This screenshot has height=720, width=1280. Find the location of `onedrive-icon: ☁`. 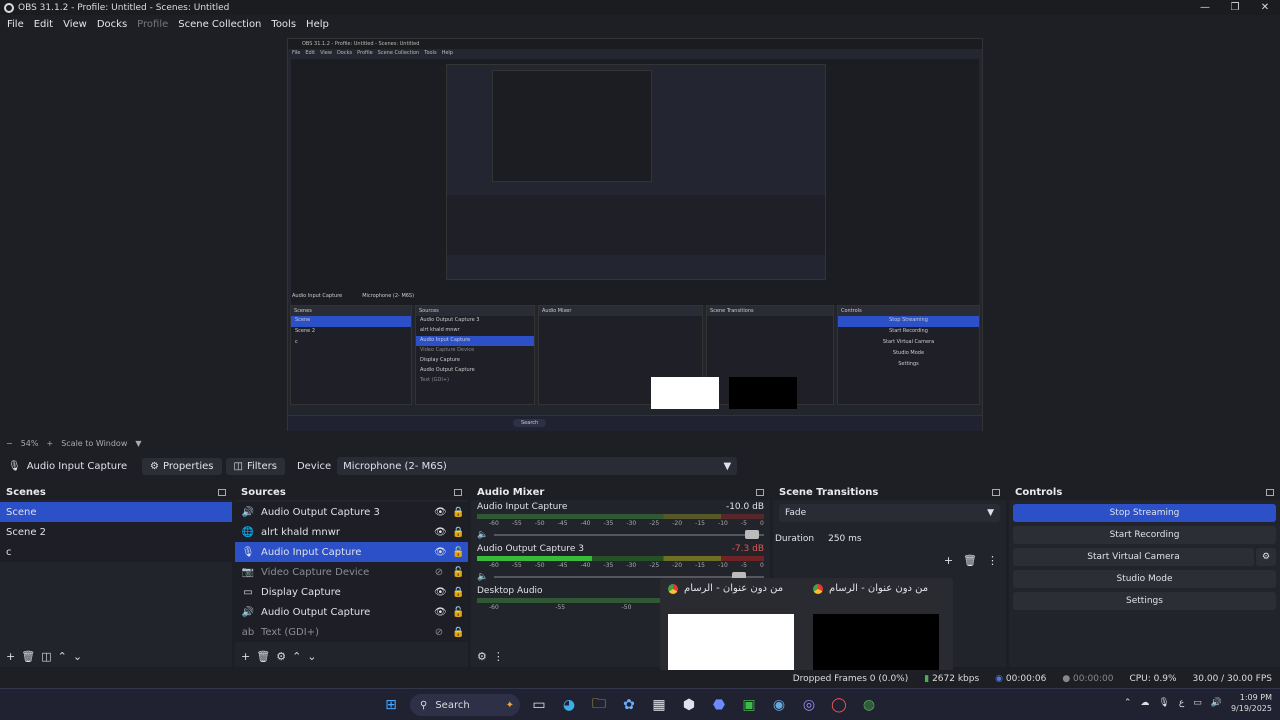

onedrive-icon: ☁ is located at coordinates (1144, 703).